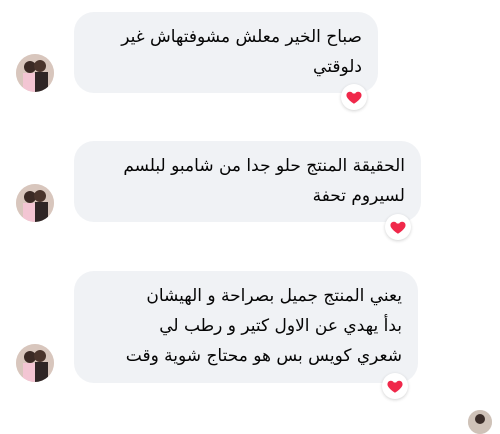  Describe the element at coordinates (241, 37) in the screenshot. I see `message-text: صباح الخير معلش مشوفتهاش غير` at that location.